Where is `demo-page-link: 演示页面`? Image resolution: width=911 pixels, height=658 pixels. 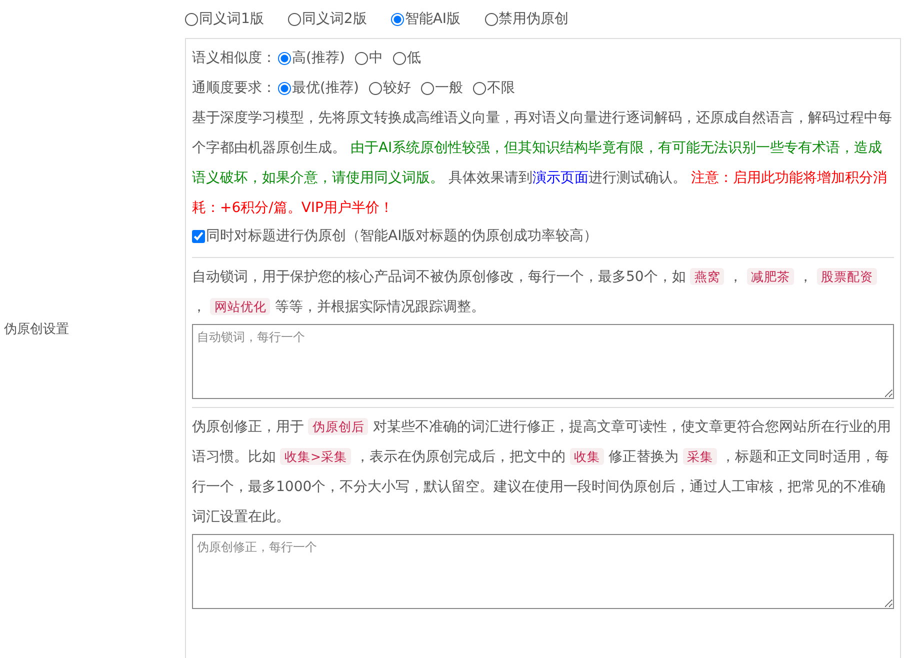 demo-page-link: 演示页面 is located at coordinates (560, 178).